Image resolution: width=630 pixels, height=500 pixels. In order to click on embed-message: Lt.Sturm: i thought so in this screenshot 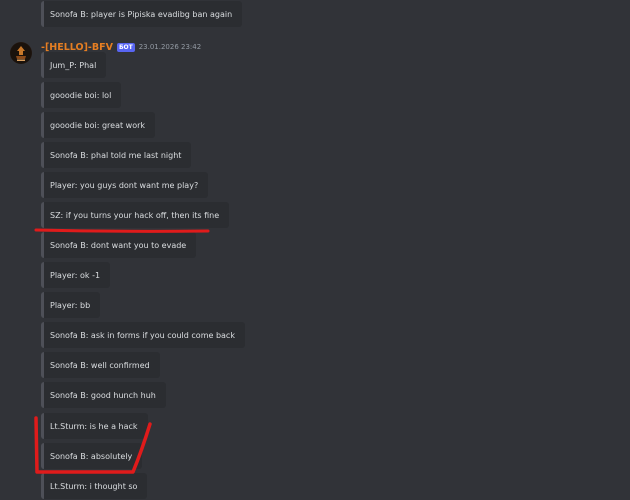, I will do `click(94, 486)`.